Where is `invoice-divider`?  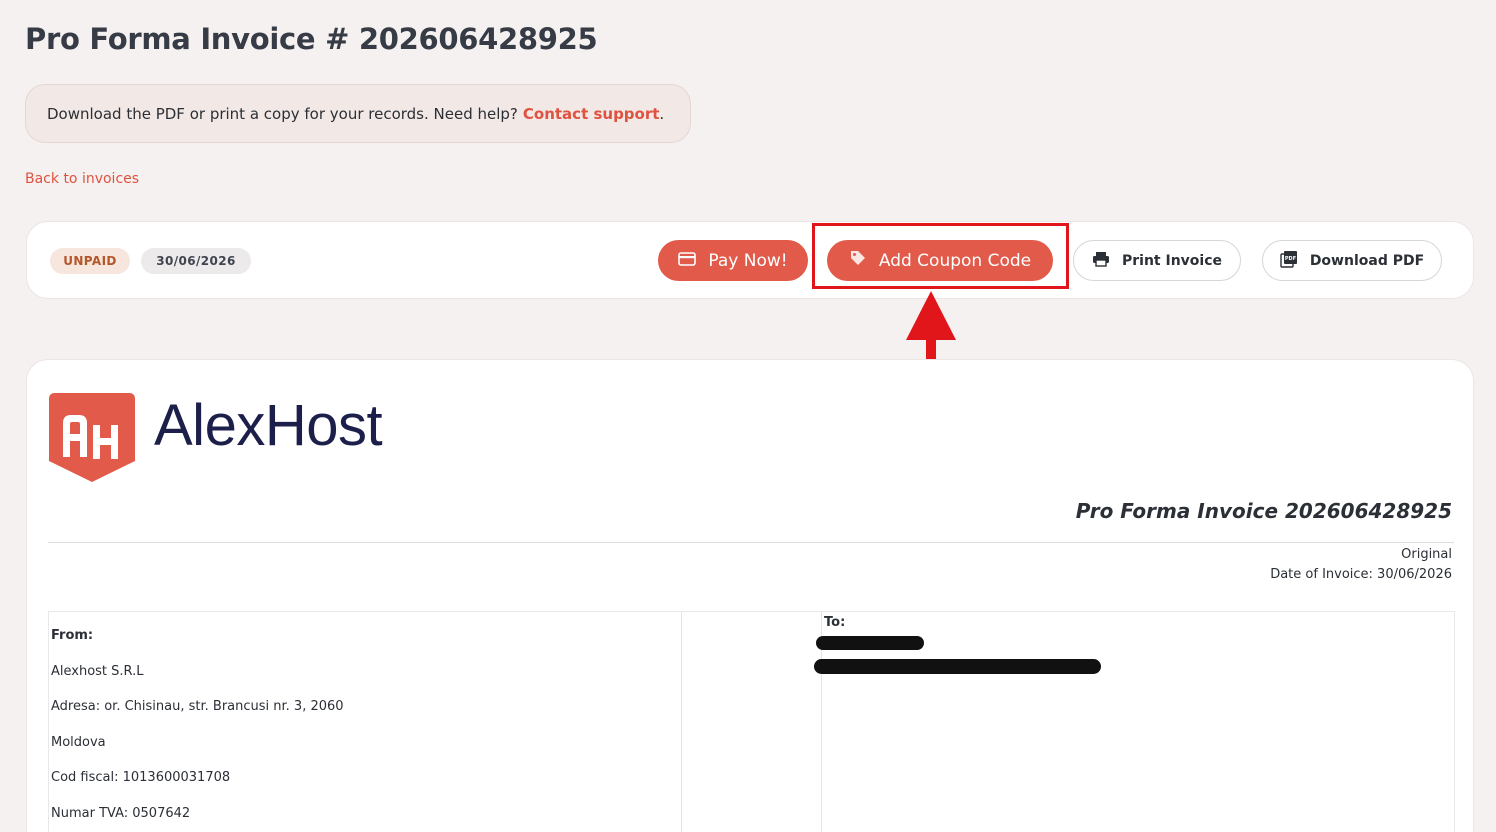
invoice-divider is located at coordinates (751, 542).